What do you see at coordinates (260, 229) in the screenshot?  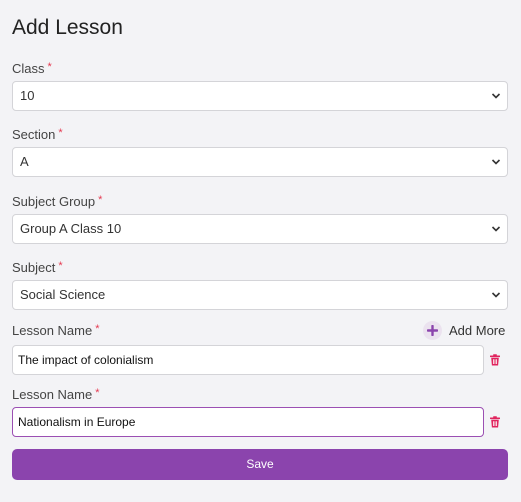 I see `subject-group-select: Group A Class 10` at bounding box center [260, 229].